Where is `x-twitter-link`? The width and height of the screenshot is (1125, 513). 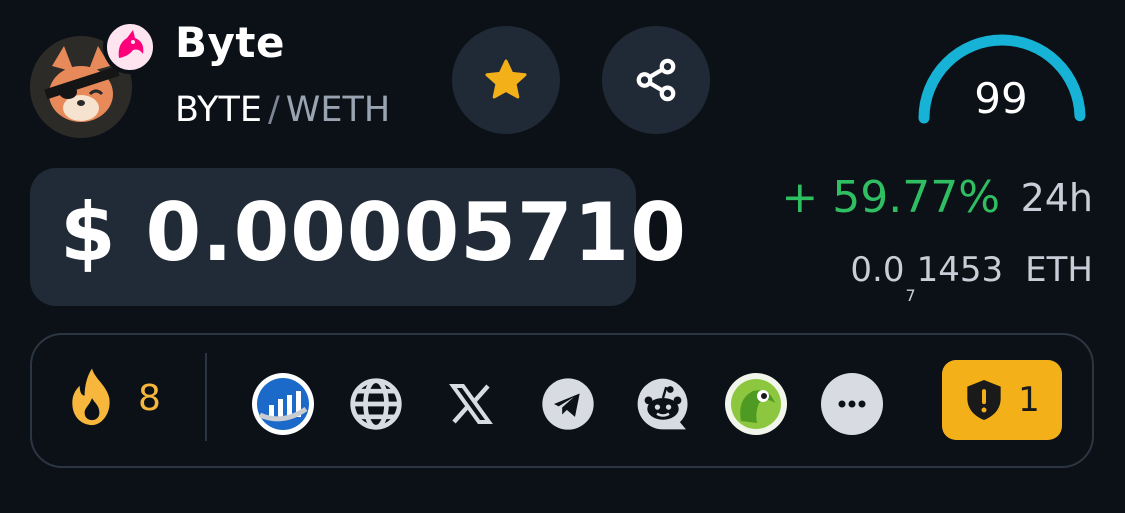
x-twitter-link is located at coordinates (471, 404).